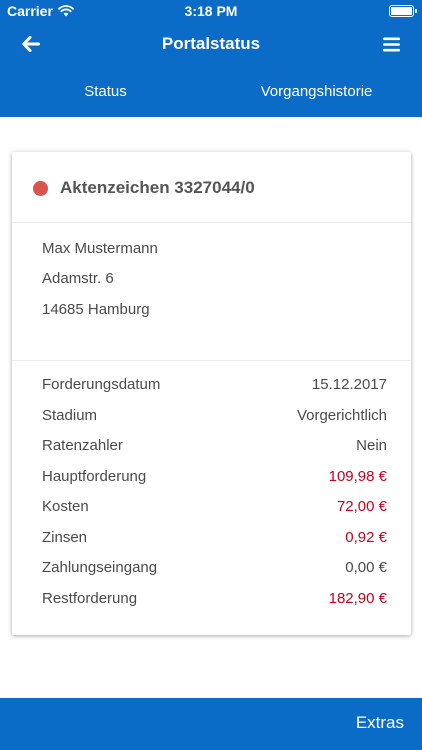 The height and width of the screenshot is (750, 422). I want to click on case-header: Aktenzeichen 3327044/0, so click(211, 187).